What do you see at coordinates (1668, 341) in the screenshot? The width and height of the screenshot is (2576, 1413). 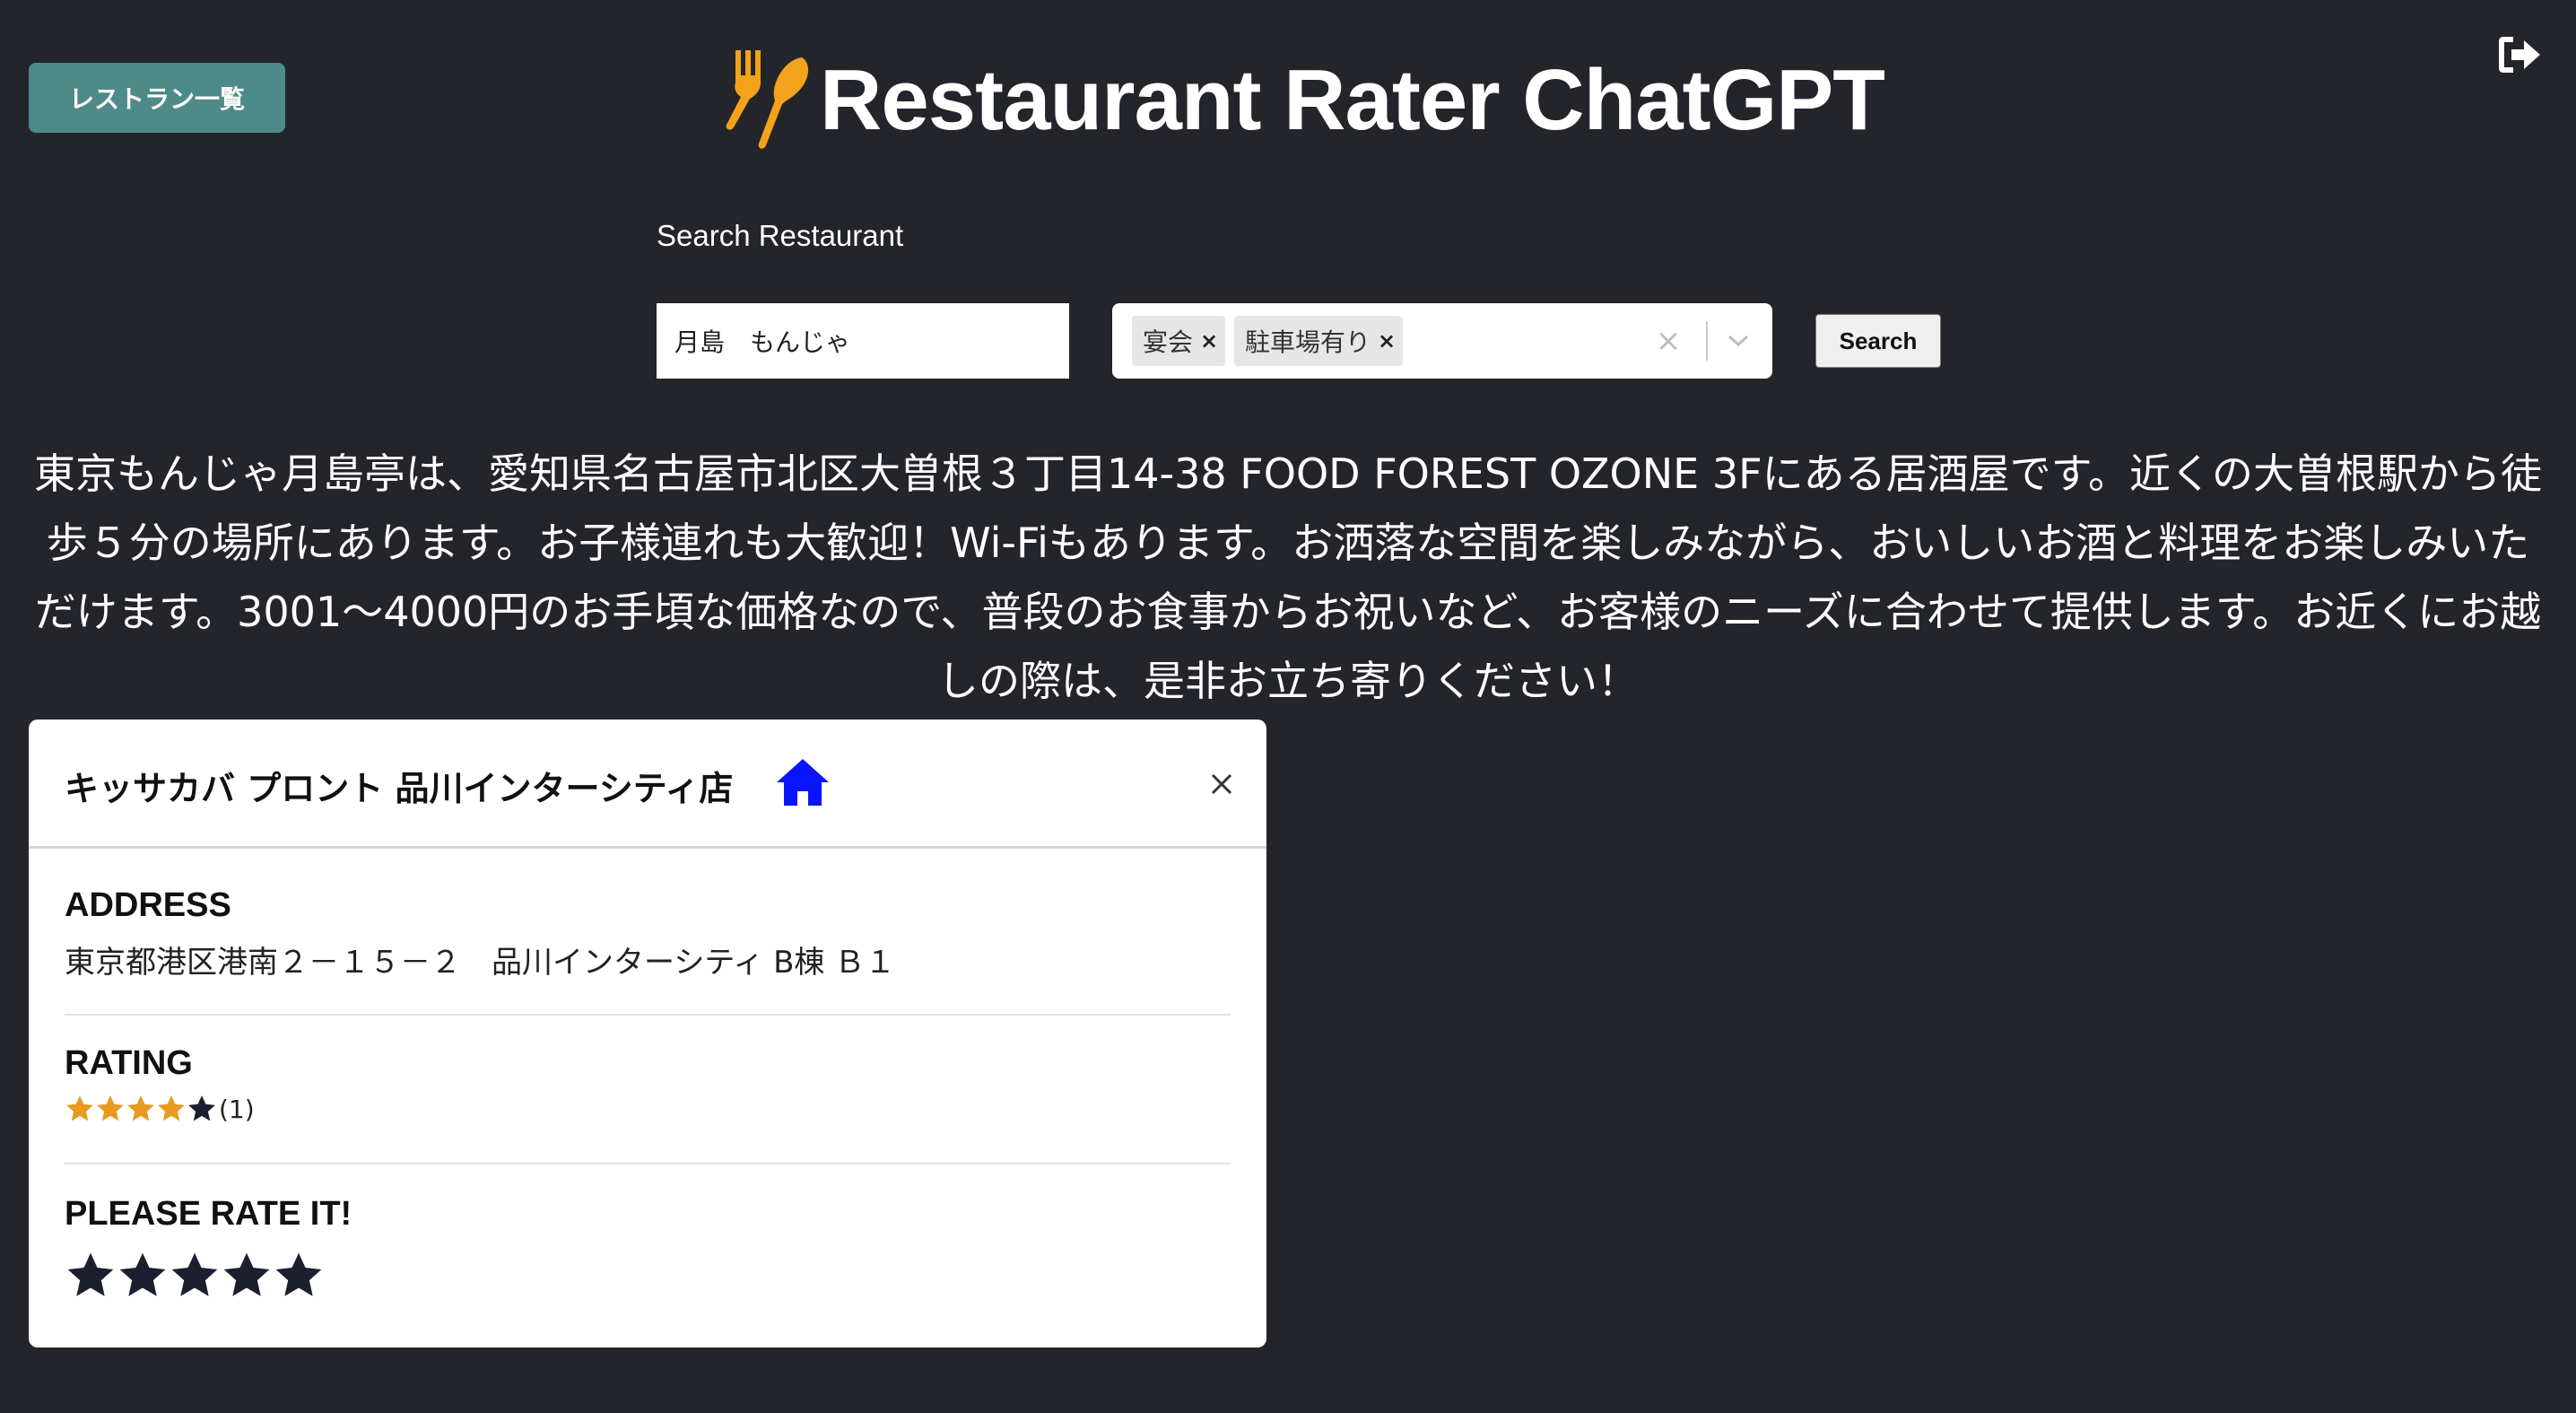 I see `clear-all-icon: ×` at bounding box center [1668, 341].